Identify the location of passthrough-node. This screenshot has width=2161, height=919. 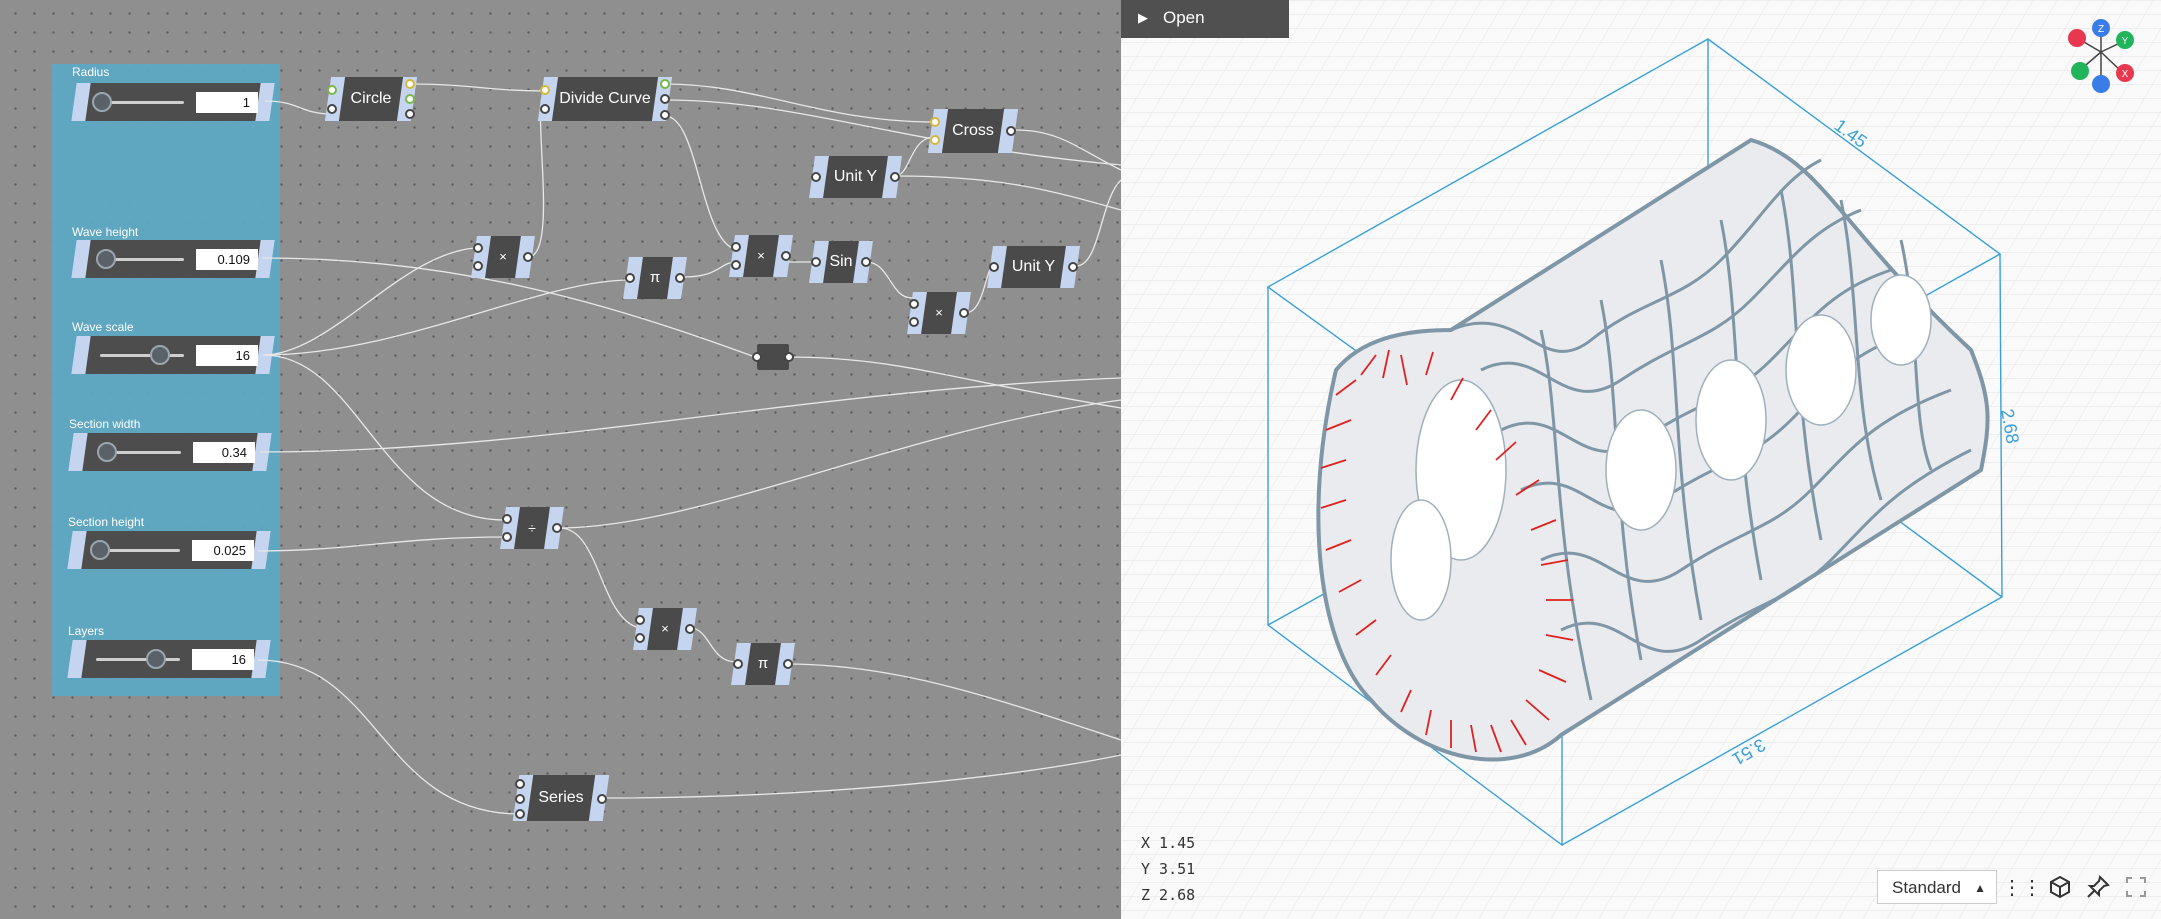
(773, 357).